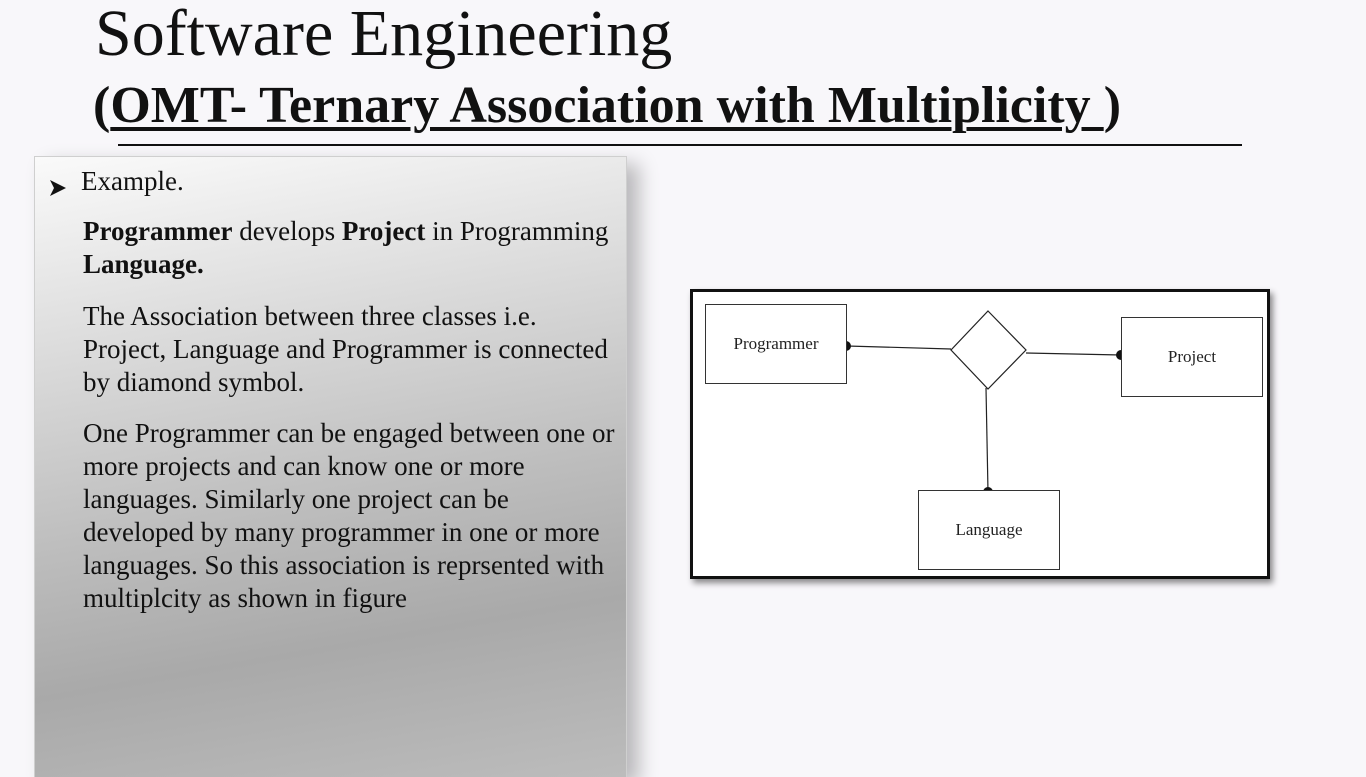  What do you see at coordinates (102, 105) in the screenshot?
I see `subtitle-open-paren: (` at bounding box center [102, 105].